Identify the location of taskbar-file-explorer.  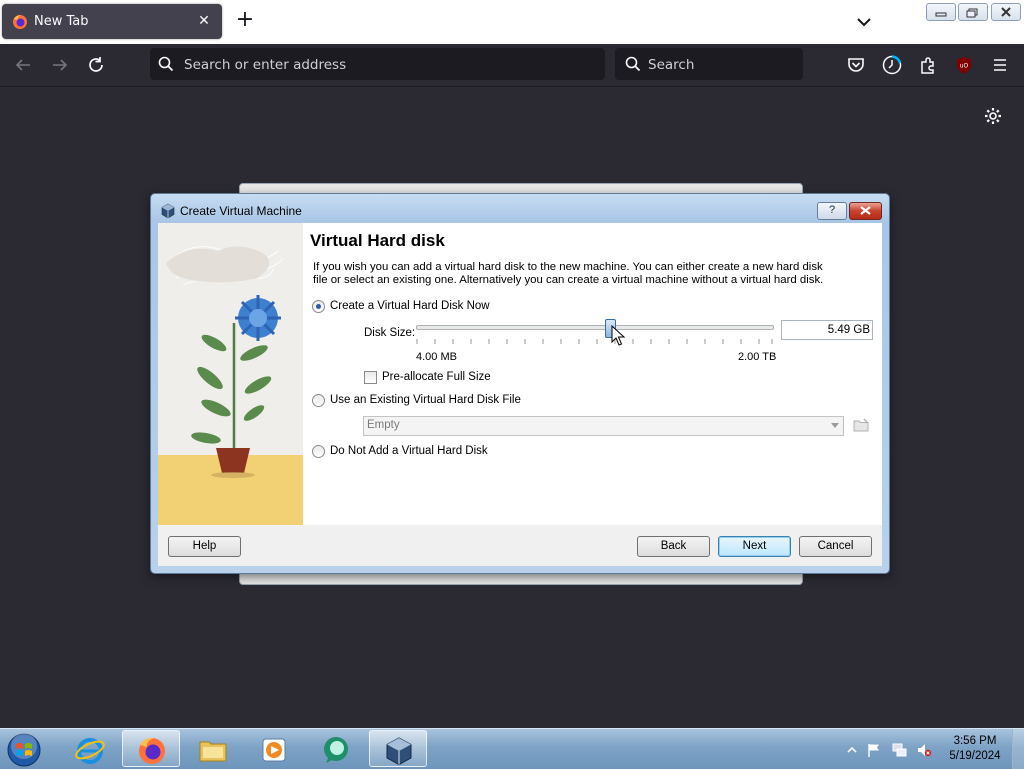
(213, 748).